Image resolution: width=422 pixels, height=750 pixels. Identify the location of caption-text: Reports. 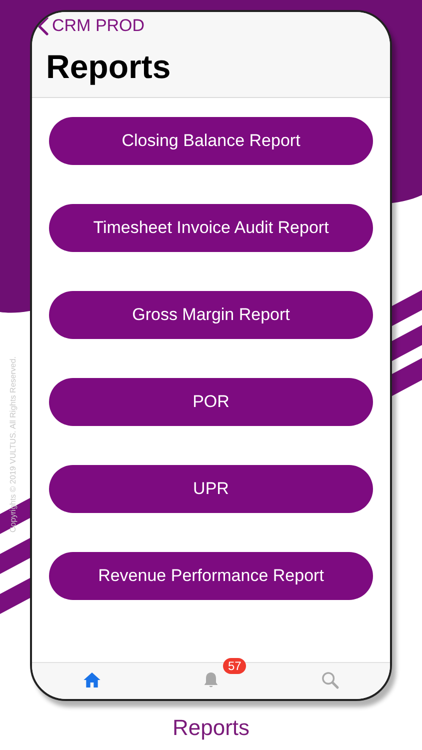
(211, 728).